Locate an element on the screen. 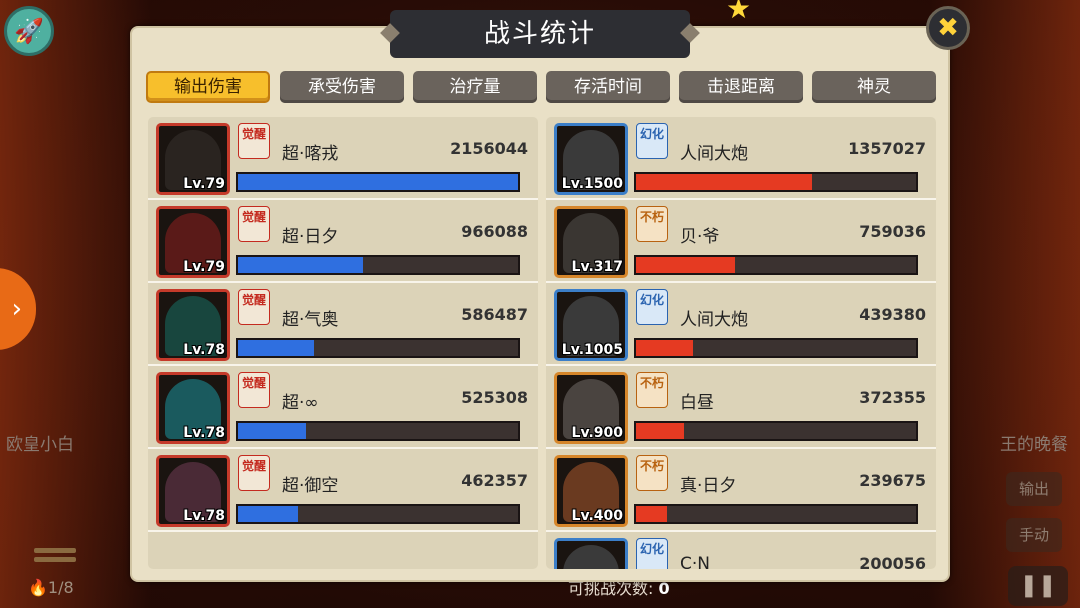 The height and width of the screenshot is (608, 1080). menu-icon is located at coordinates (55, 559).